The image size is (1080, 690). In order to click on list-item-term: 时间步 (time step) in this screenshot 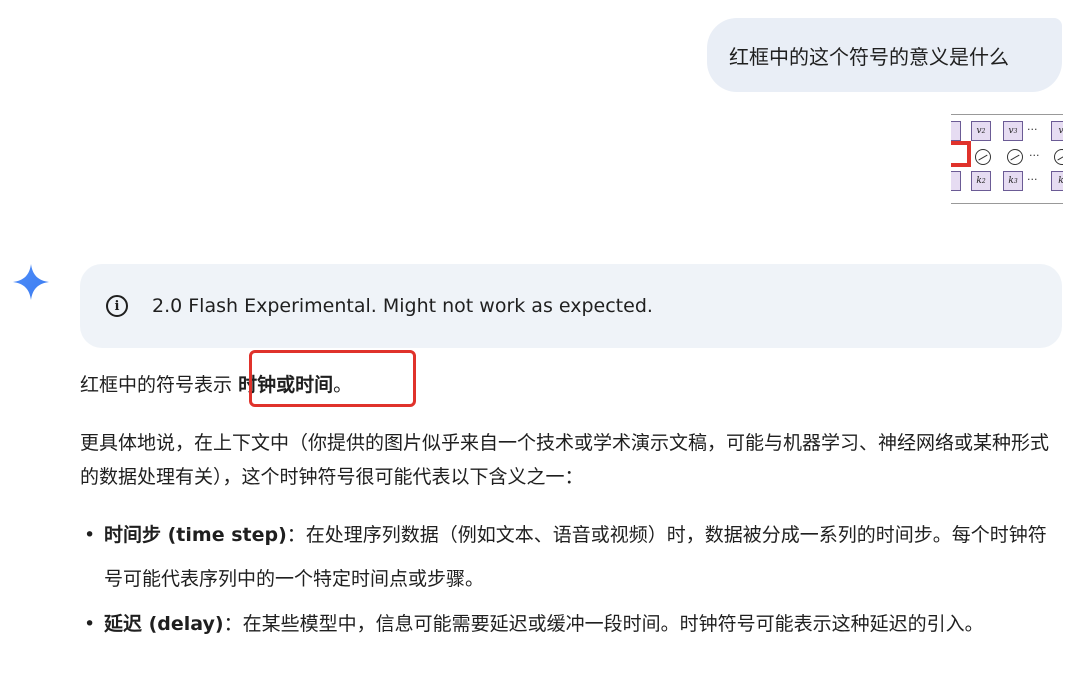, I will do `click(195, 535)`.